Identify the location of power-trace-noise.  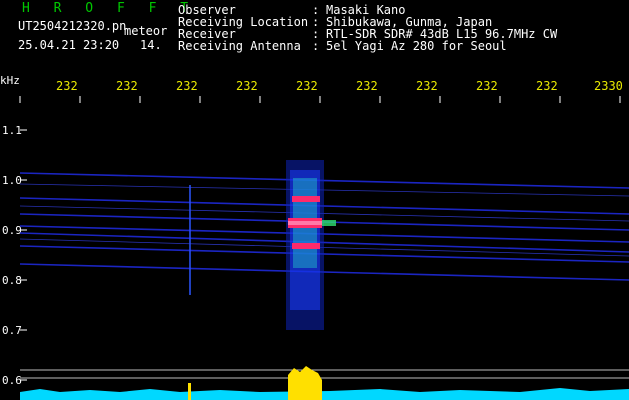
(324, 394).